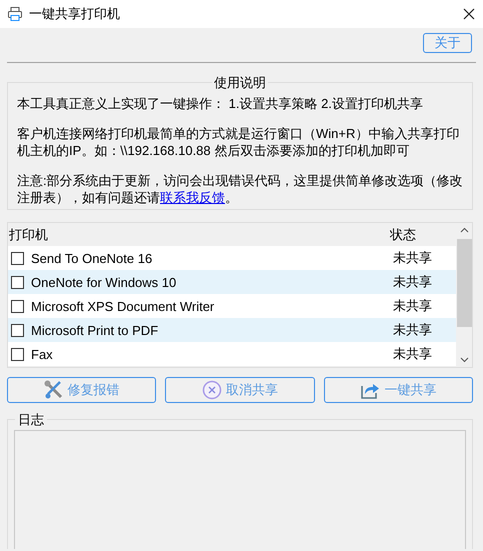 This screenshot has width=483, height=551. What do you see at coordinates (232, 282) in the screenshot?
I see `printer-row: OneNote for Windows 10 未共享` at bounding box center [232, 282].